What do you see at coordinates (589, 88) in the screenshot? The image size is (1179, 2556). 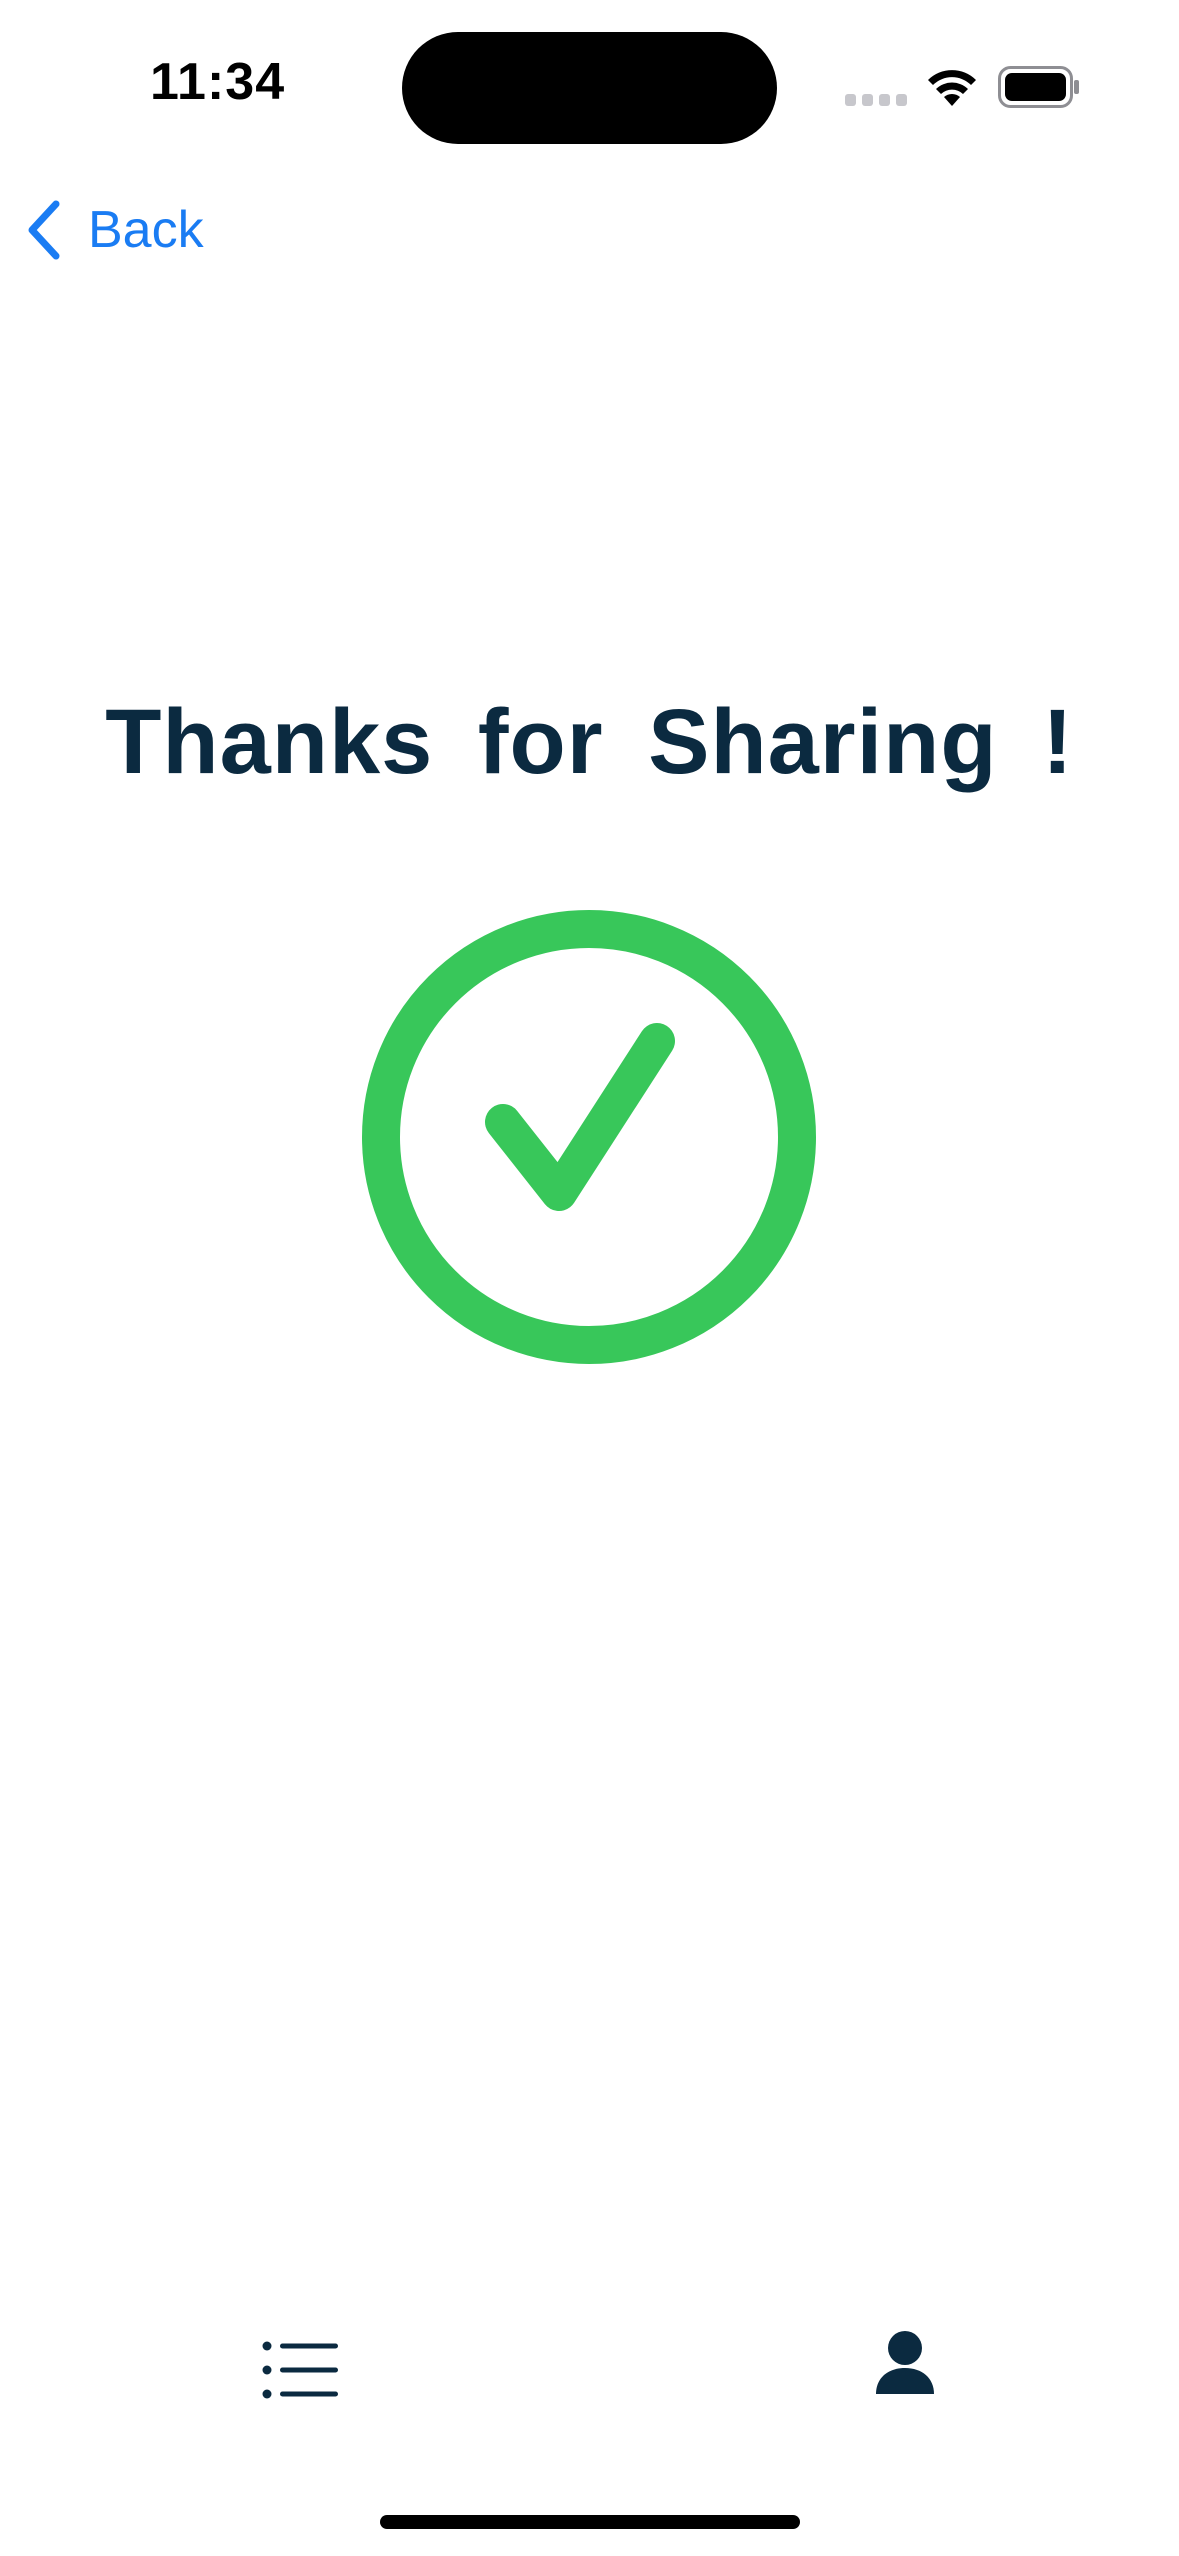 I see `dynamic-island` at bounding box center [589, 88].